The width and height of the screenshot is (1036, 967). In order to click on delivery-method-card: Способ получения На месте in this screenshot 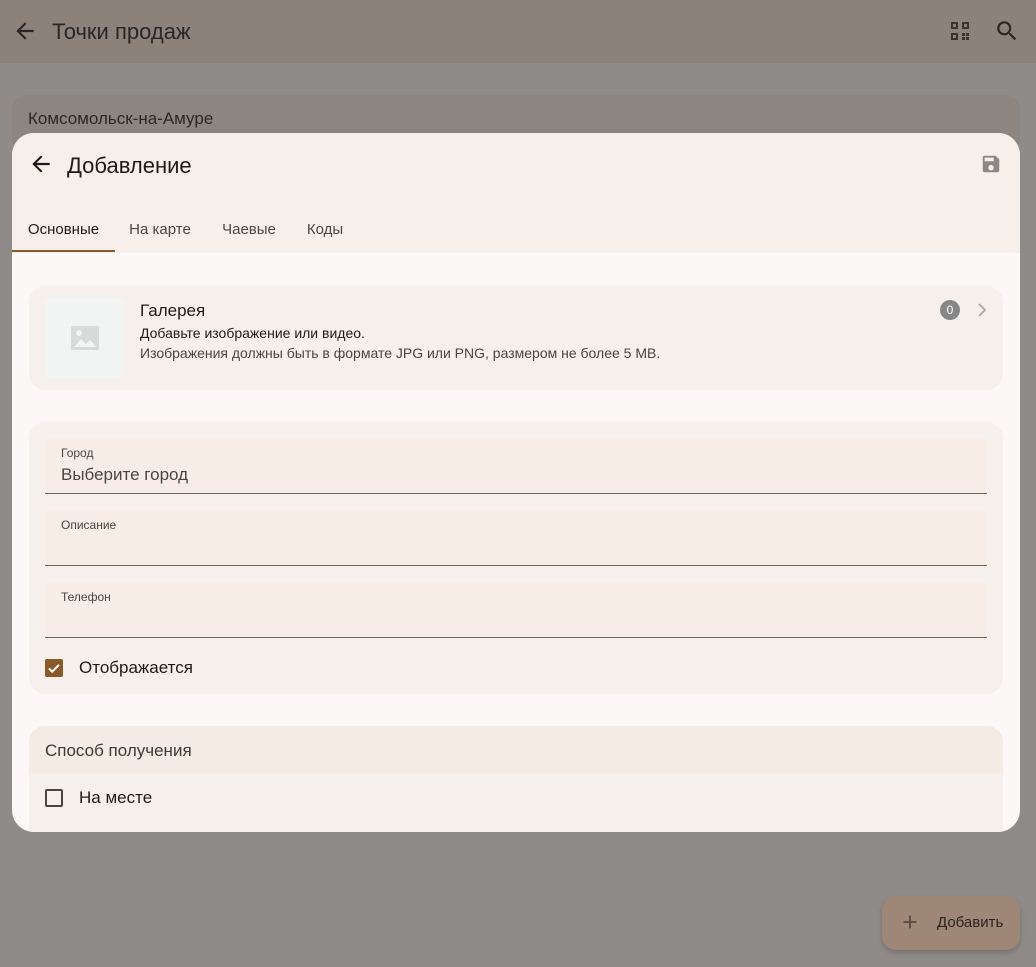, I will do `click(516, 779)`.